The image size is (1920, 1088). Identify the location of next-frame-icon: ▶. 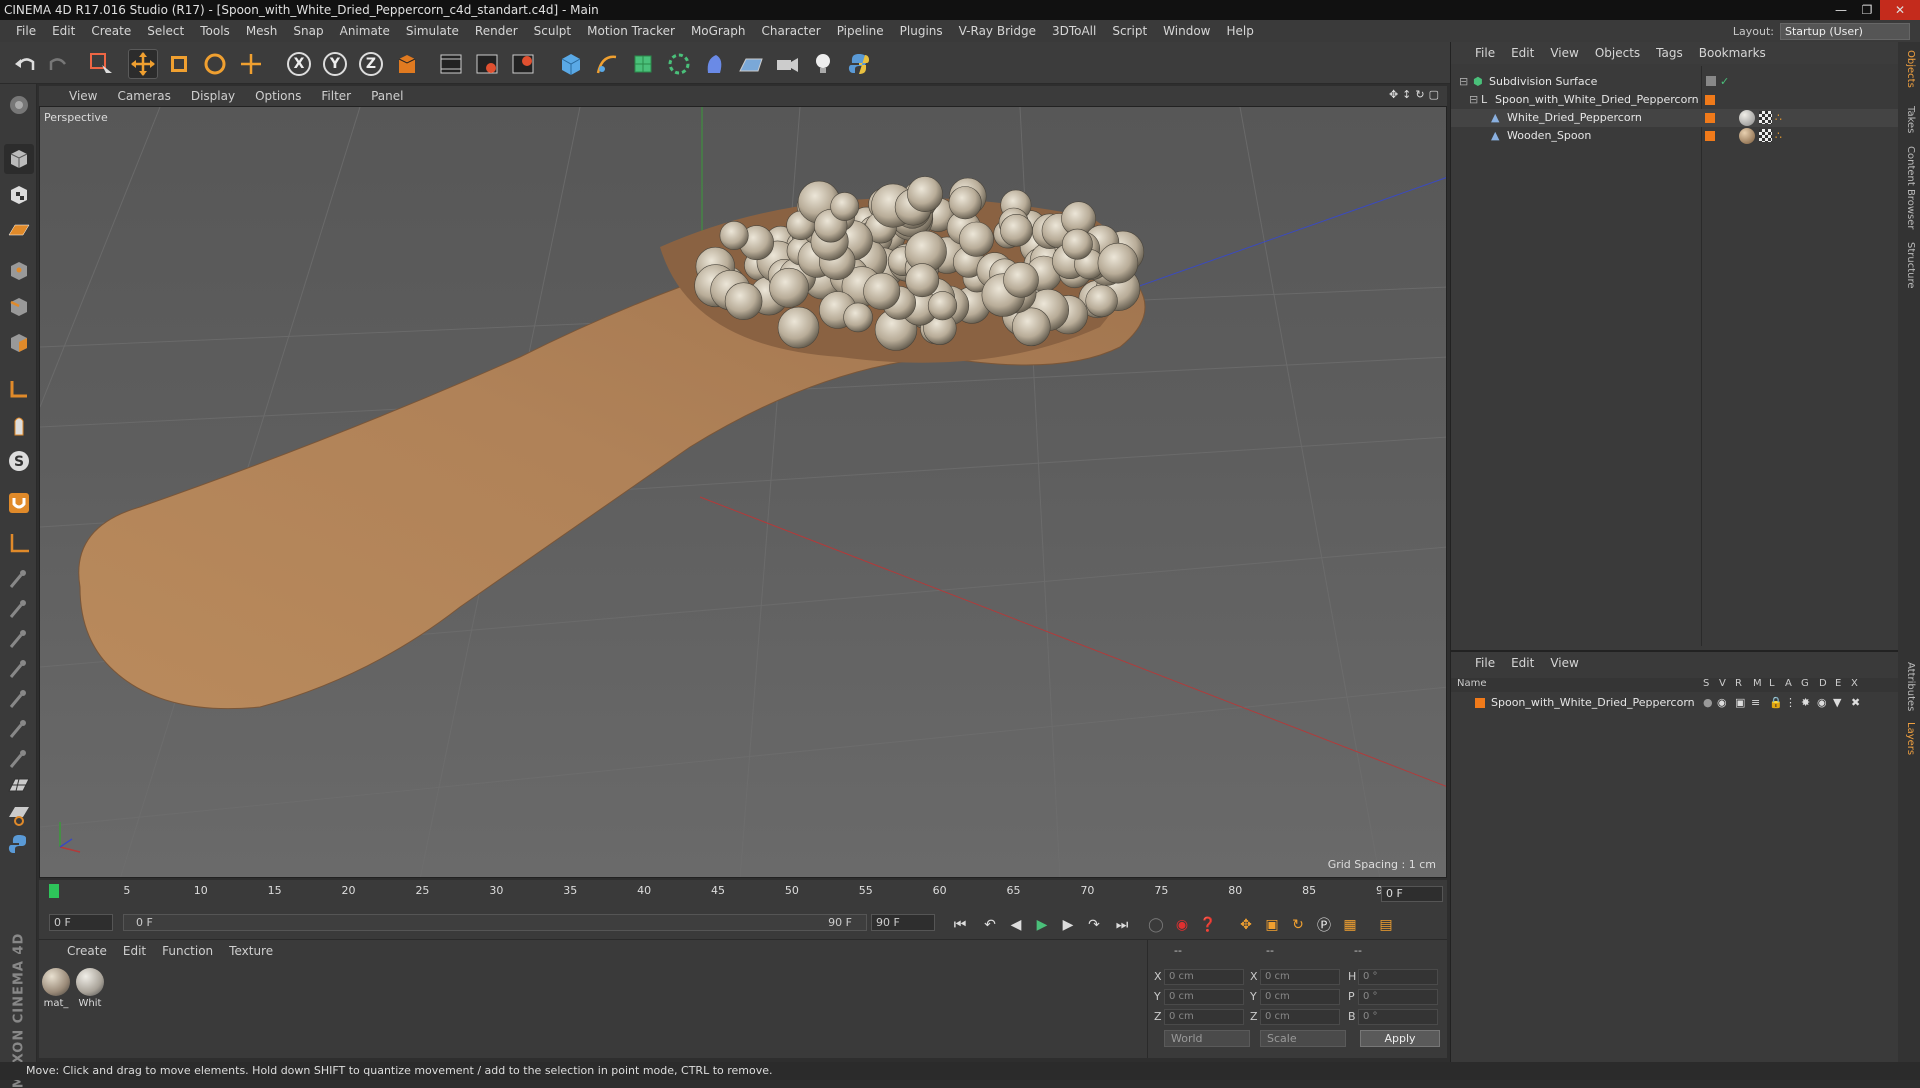
(1068, 925).